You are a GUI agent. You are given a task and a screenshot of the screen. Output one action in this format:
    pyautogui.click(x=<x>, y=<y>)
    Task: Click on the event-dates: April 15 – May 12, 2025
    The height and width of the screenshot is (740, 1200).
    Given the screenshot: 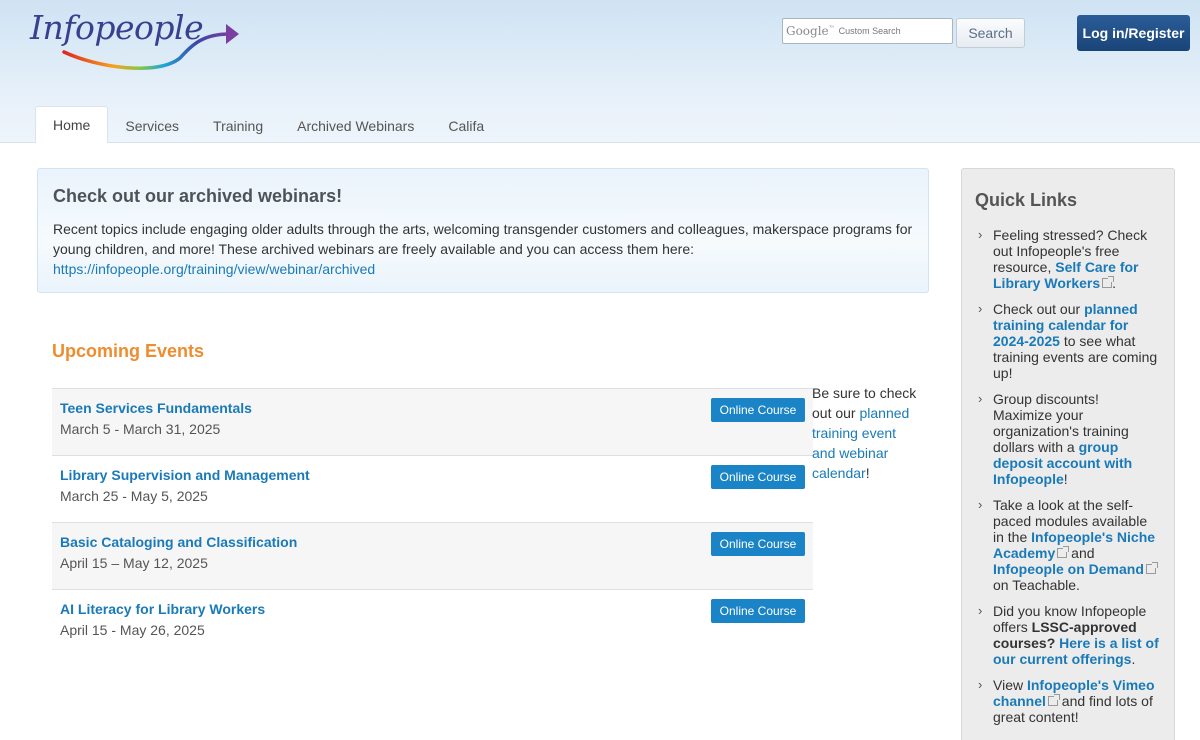 What is the action you would take?
    pyautogui.click(x=134, y=563)
    